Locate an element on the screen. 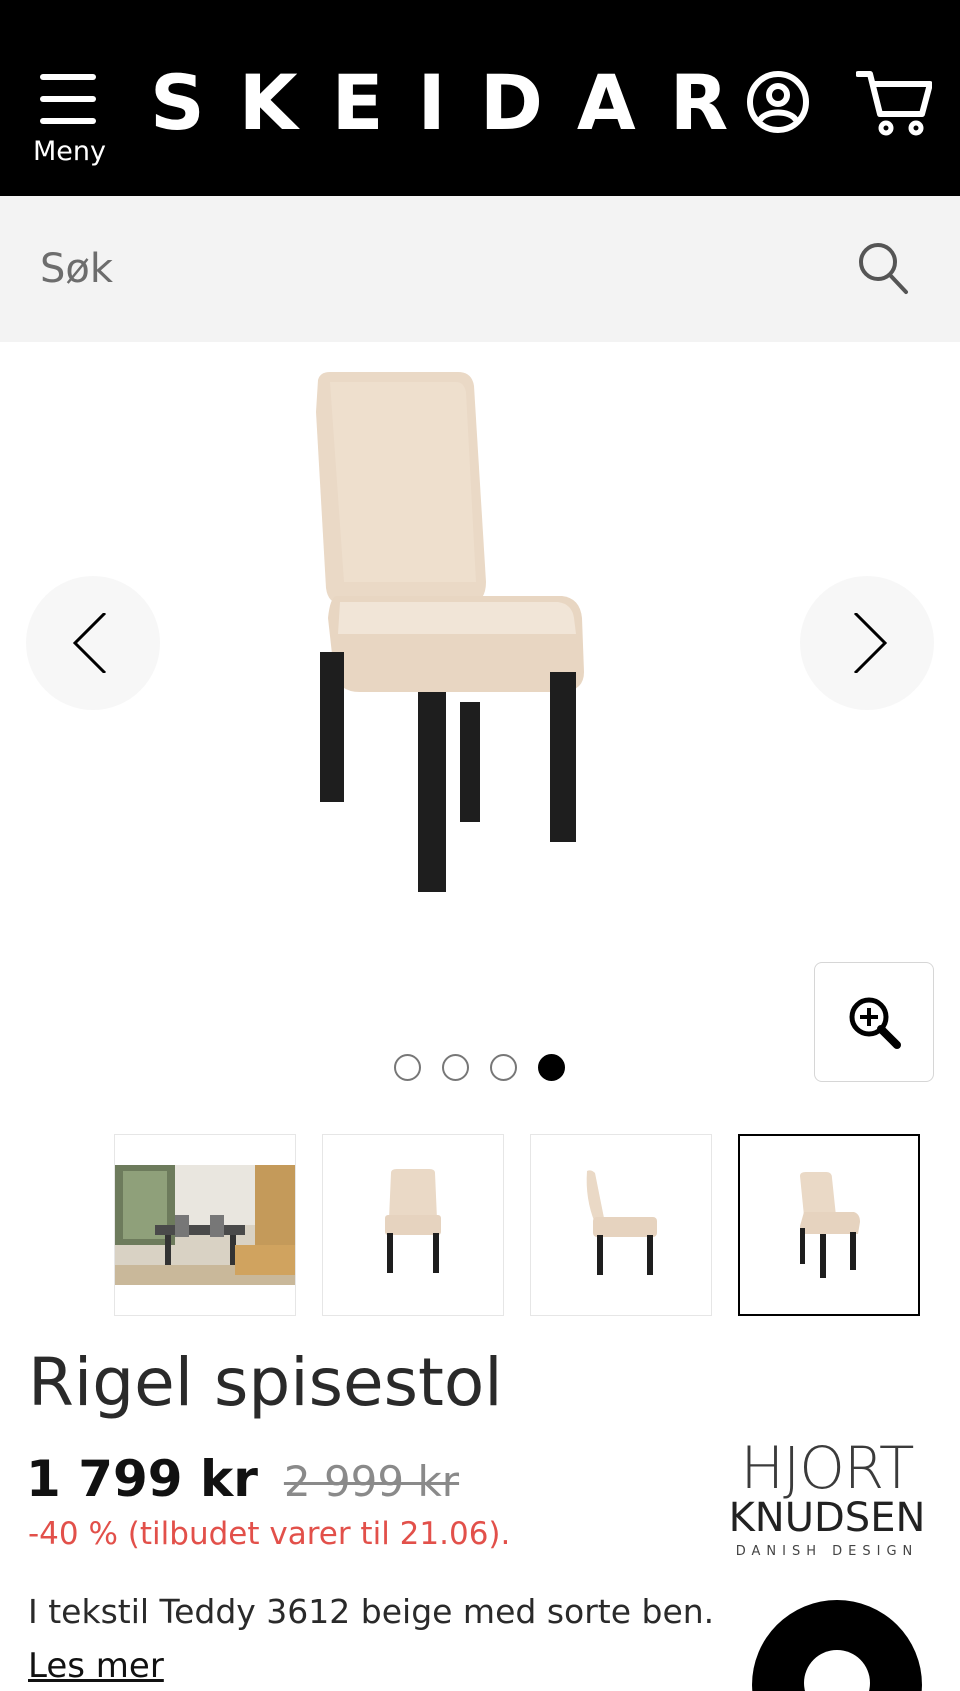 The width and height of the screenshot is (960, 1691). current-price: 1 799 kr is located at coordinates (142, 1479).